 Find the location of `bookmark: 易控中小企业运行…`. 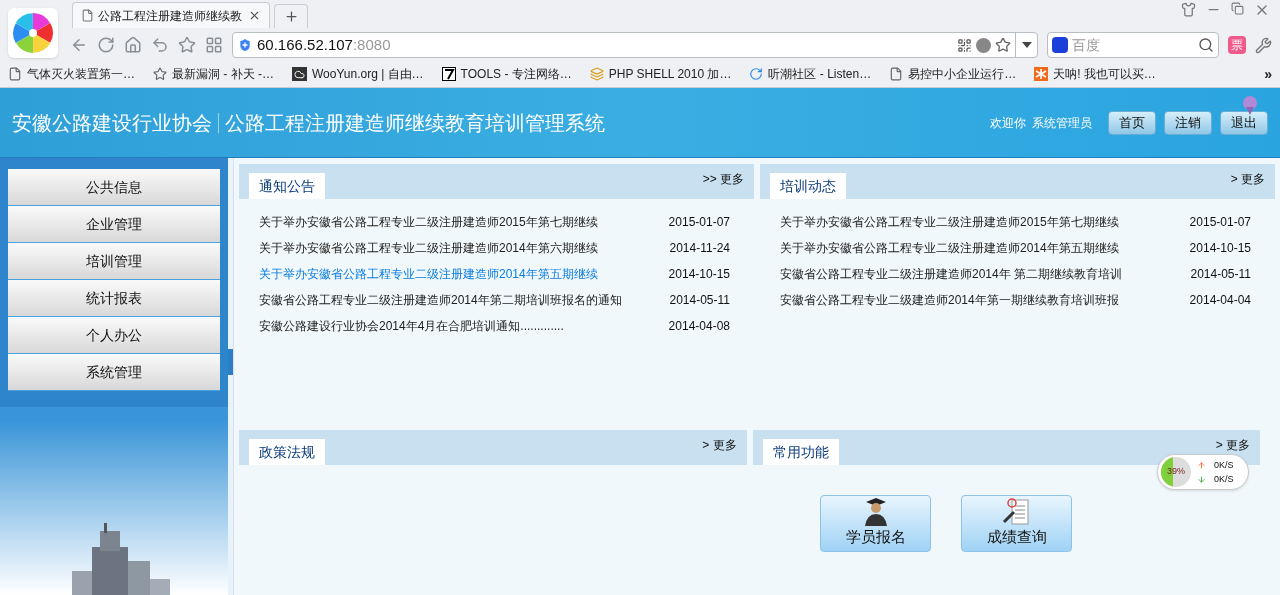

bookmark: 易控中小企业运行… is located at coordinates (953, 74).